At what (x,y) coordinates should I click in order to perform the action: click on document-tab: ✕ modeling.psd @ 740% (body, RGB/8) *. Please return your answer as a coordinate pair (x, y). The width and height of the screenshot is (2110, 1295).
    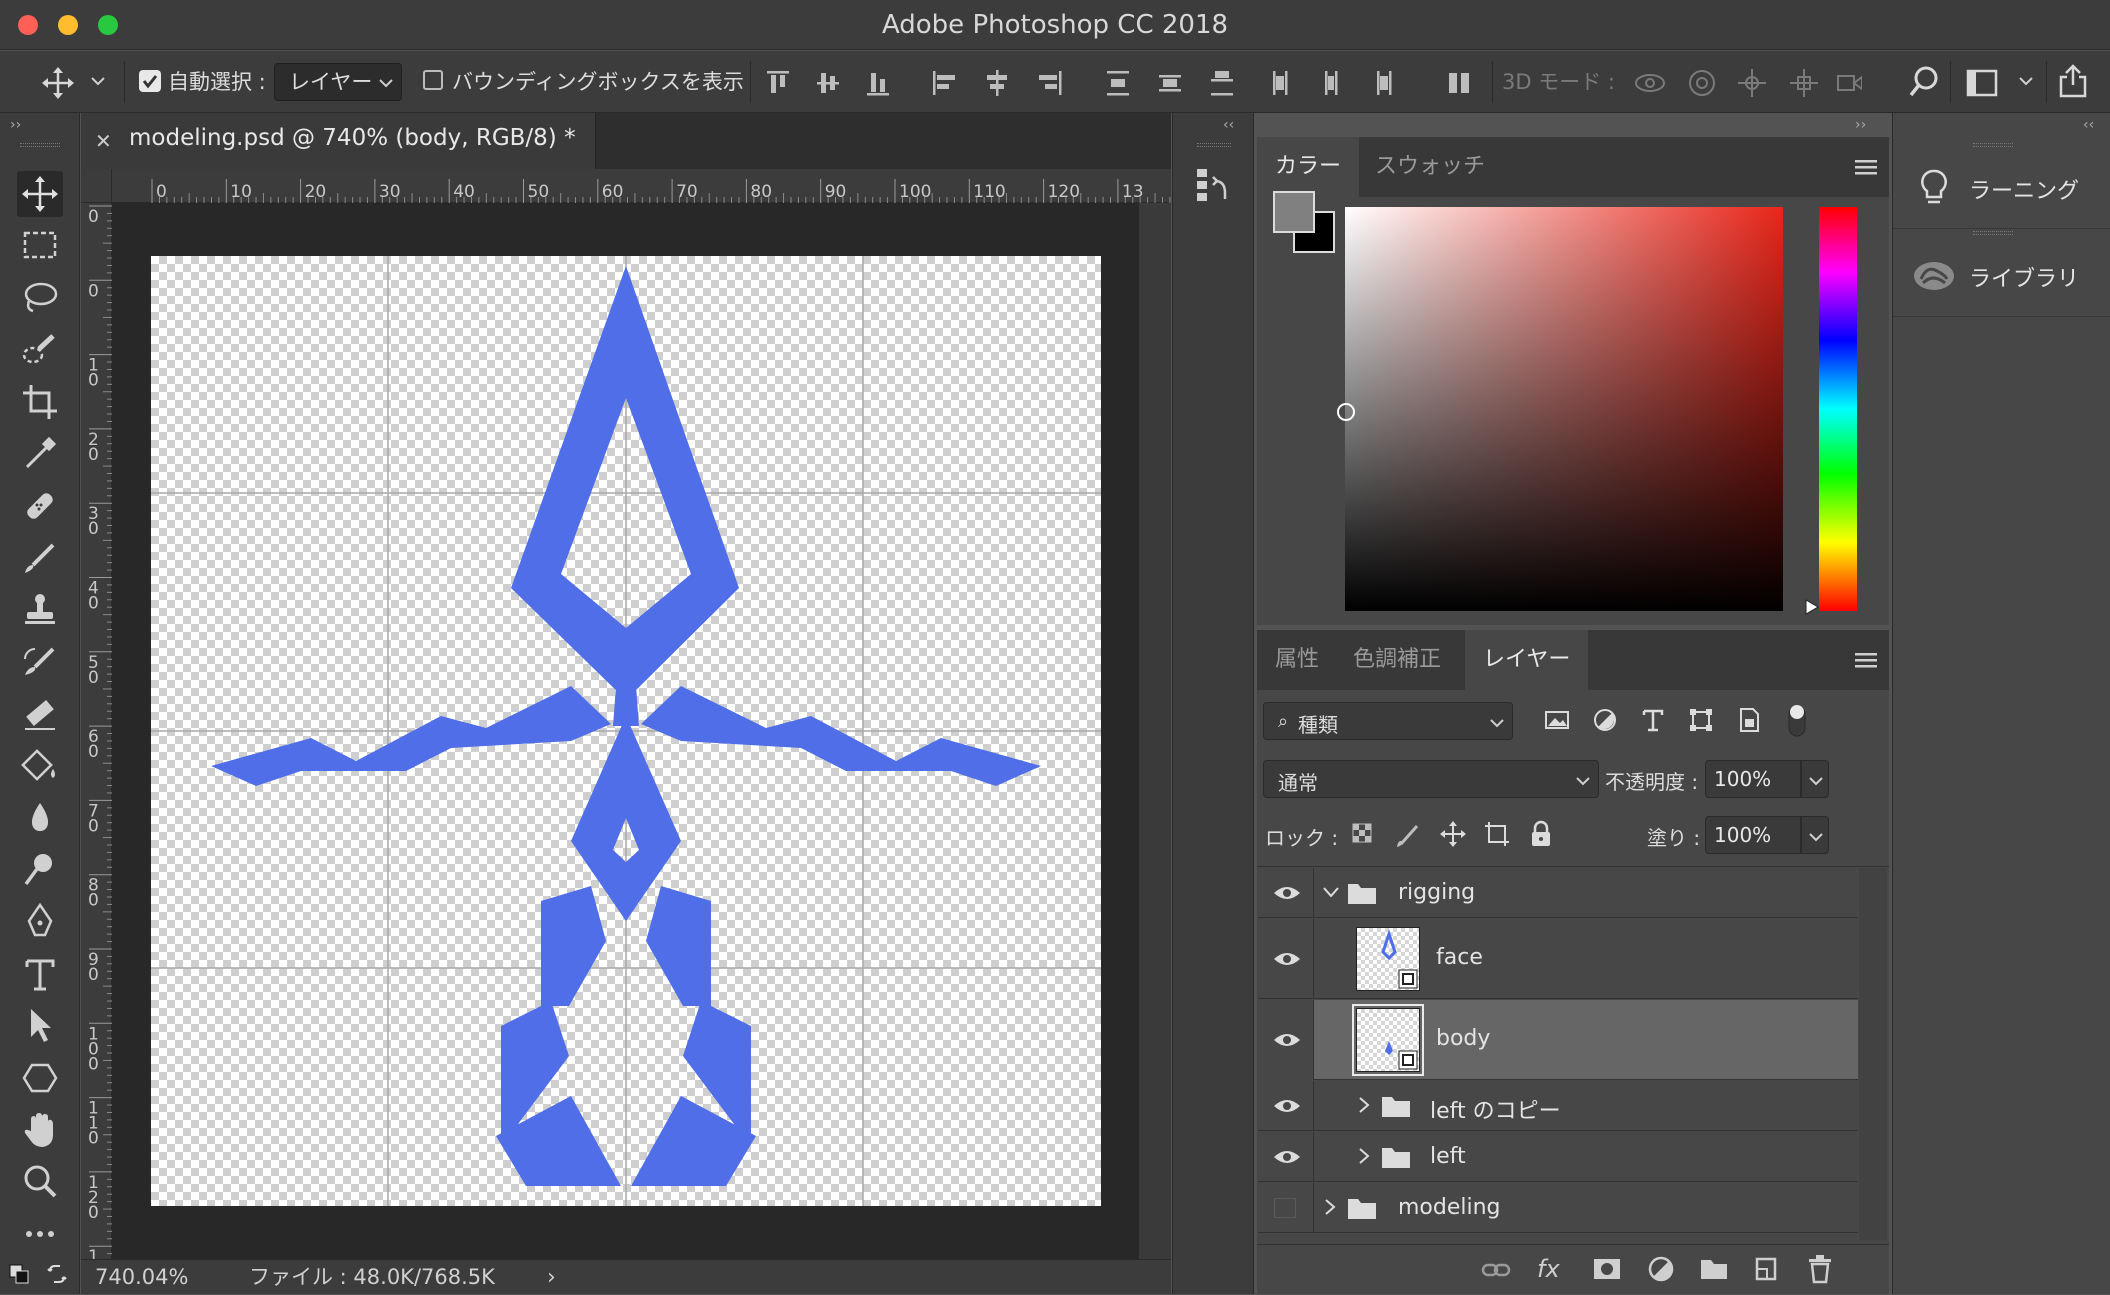
    Looking at the image, I should click on (338, 141).